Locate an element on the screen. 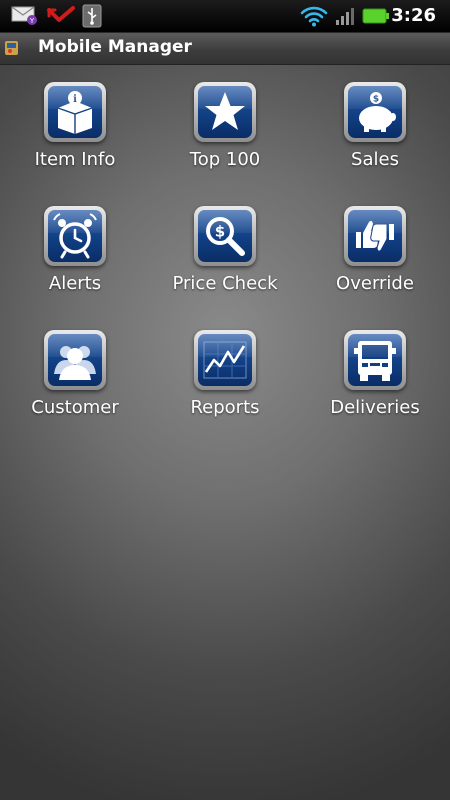 The height and width of the screenshot is (800, 450). thumbs-up-down-icon is located at coordinates (375, 236).